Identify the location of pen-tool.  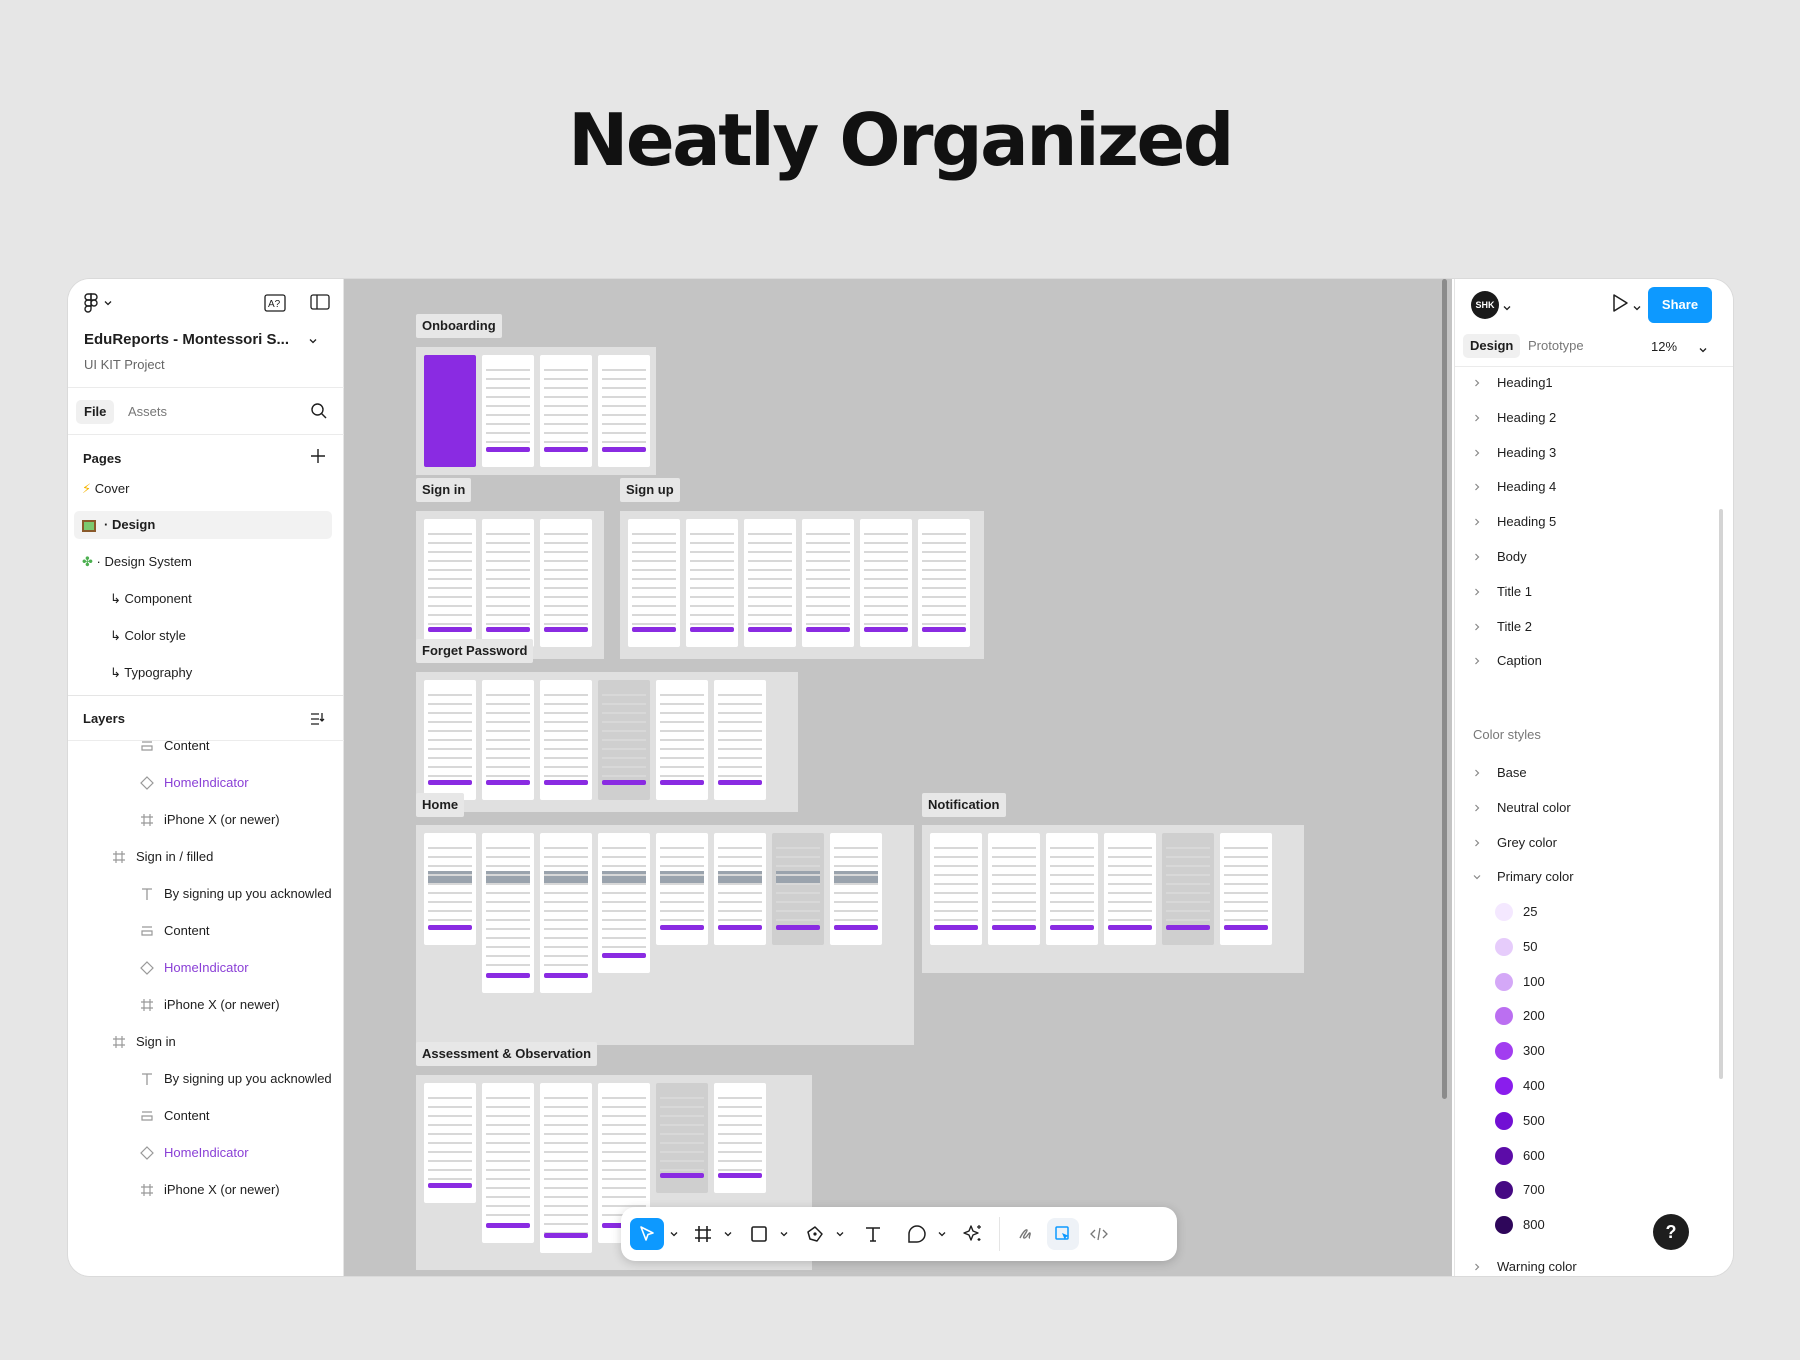
(815, 1234).